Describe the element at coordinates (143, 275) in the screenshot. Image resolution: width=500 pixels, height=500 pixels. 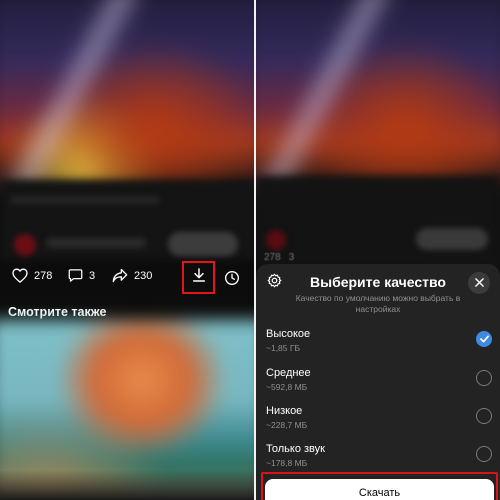
I see `share-count: 230` at that location.